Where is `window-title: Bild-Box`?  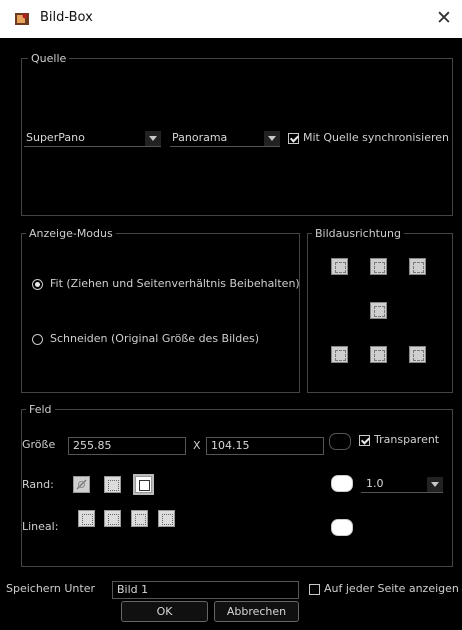 window-title: Bild-Box is located at coordinates (66, 17).